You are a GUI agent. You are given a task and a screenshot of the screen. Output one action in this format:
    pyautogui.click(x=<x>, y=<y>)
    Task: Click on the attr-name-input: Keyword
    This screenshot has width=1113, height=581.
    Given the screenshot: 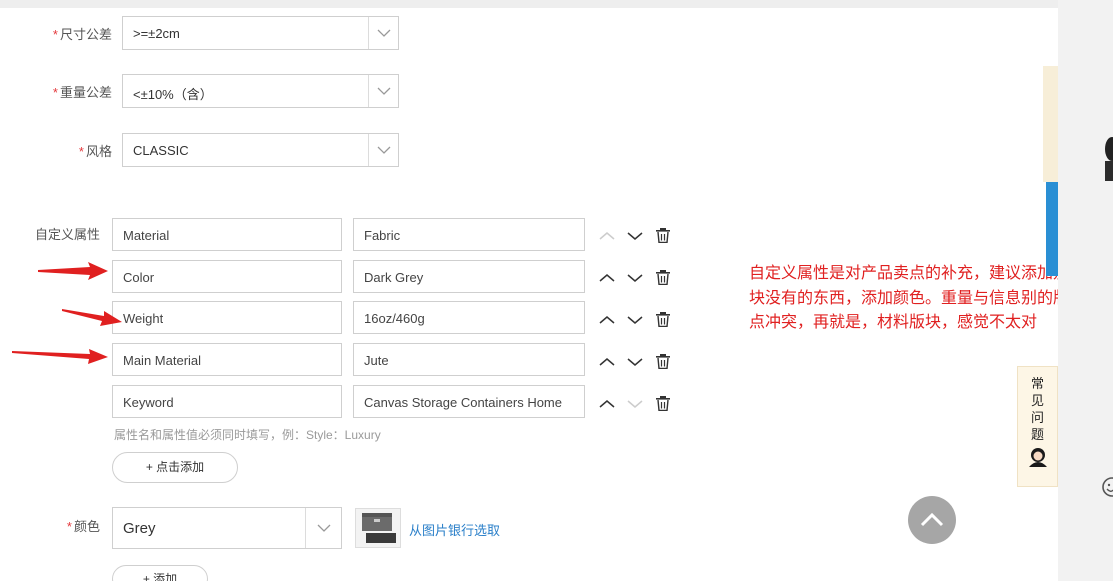 What is the action you would take?
    pyautogui.click(x=227, y=401)
    